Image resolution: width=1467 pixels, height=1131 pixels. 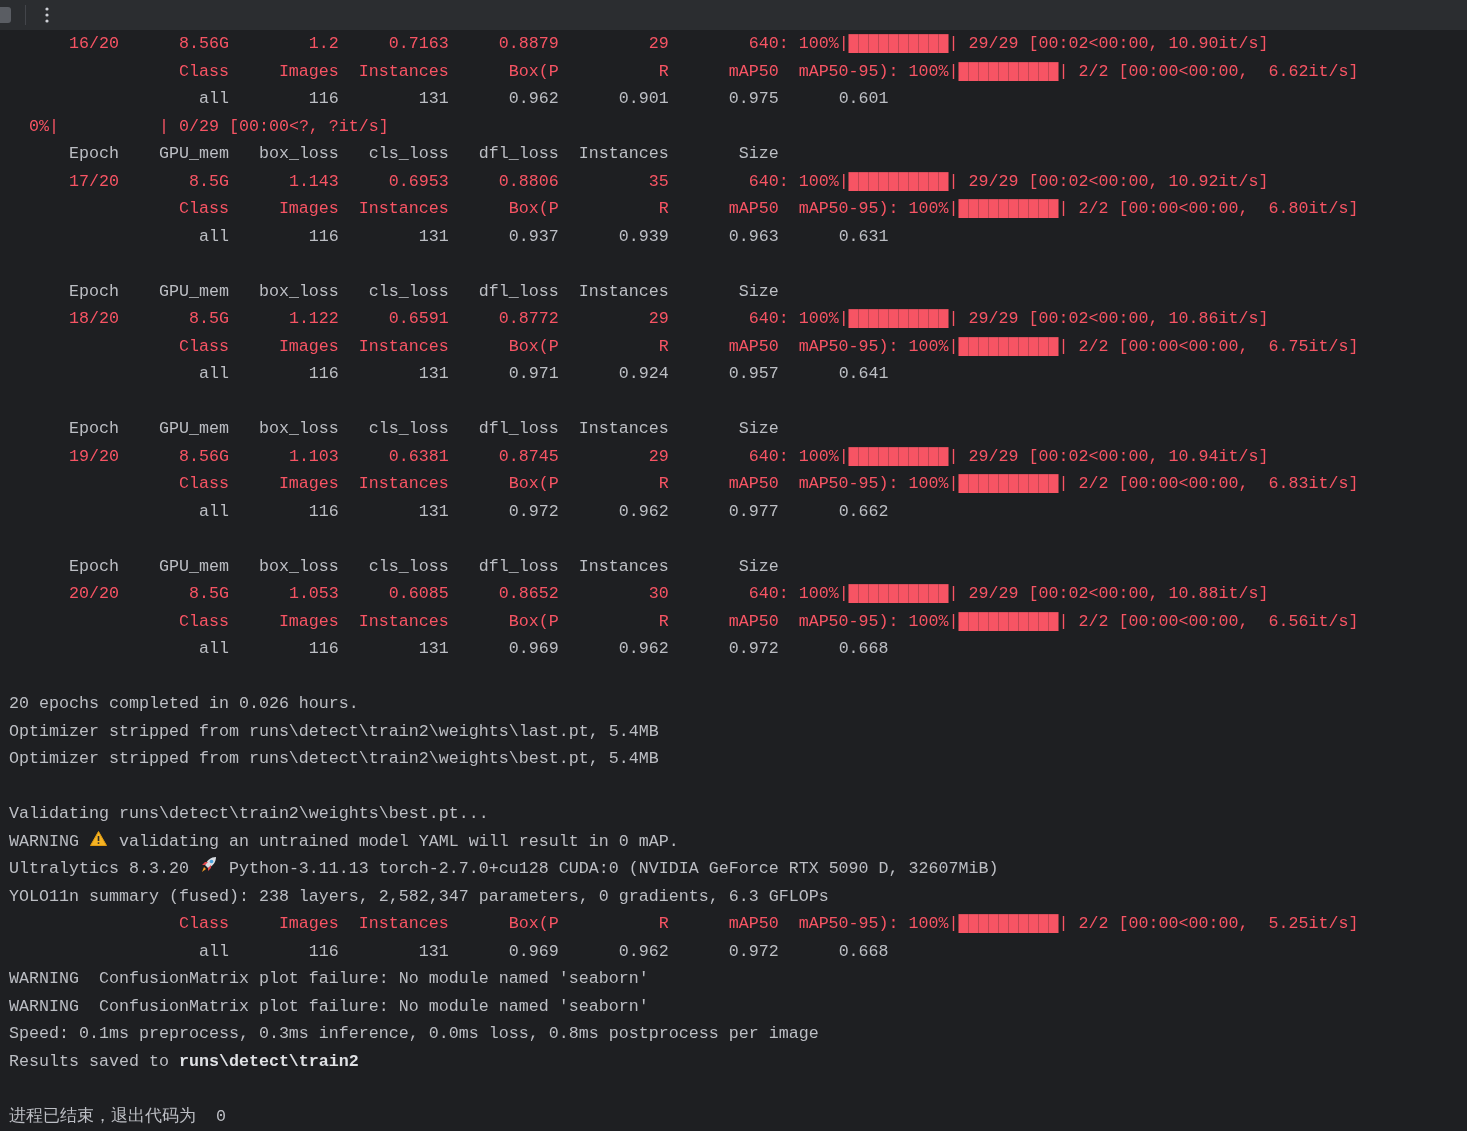 What do you see at coordinates (669, 318) in the screenshot?
I see `console-text: 18/20 8.5G 1.122 0.6591 0.8772 29 640: 100%|██████████| 29/29 [00:02<00:00, 10.86it/s]` at bounding box center [669, 318].